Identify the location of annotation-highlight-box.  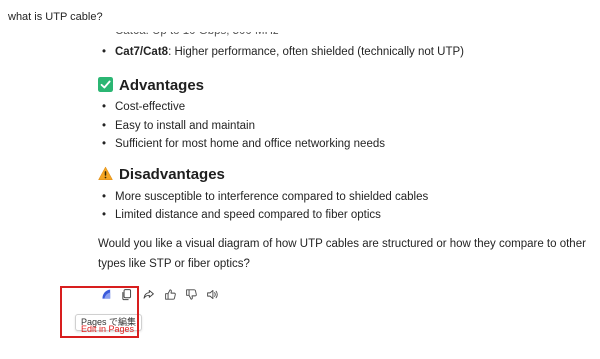
(99, 312).